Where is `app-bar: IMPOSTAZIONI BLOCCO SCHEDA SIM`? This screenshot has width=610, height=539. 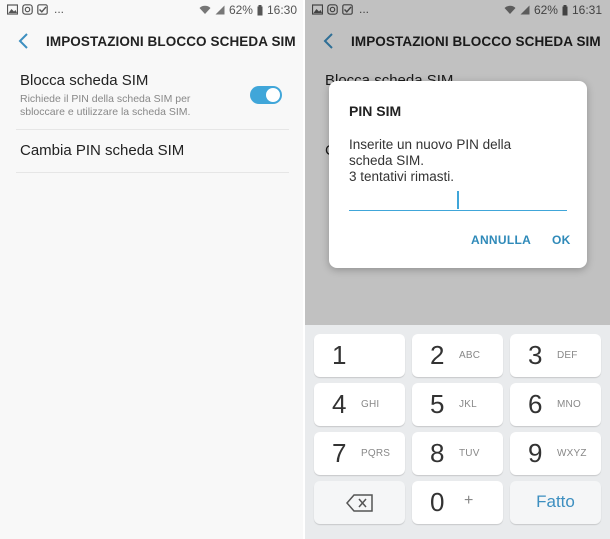
app-bar: IMPOSTAZIONI BLOCCO SCHEDA SIM is located at coordinates (152, 42).